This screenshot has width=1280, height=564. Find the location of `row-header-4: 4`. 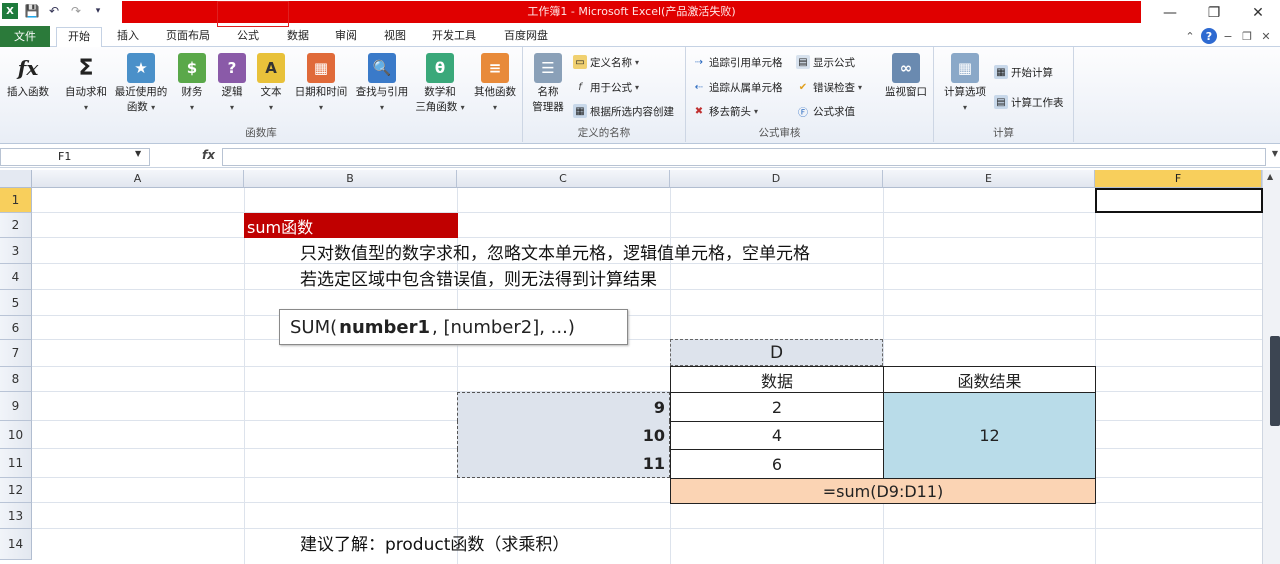

row-header-4: 4 is located at coordinates (16, 277).